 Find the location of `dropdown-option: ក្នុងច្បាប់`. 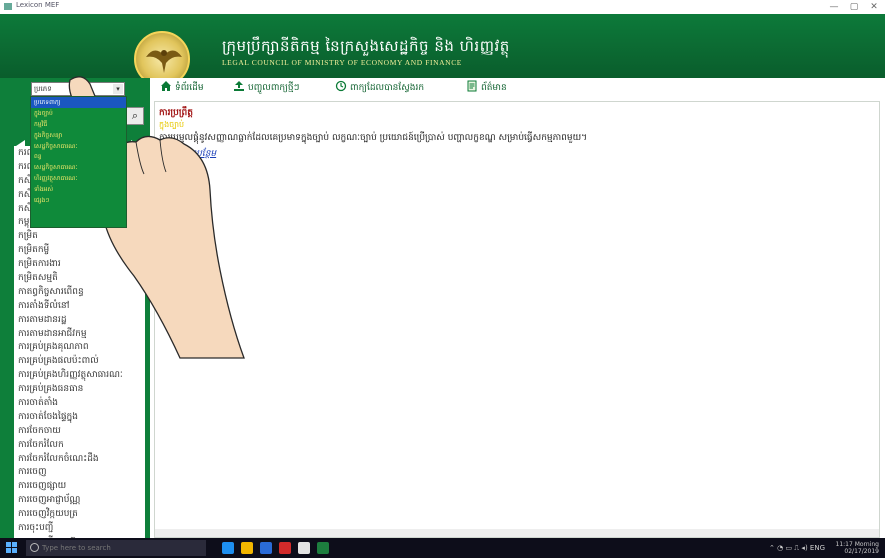

dropdown-option: ក្នុងច្បាប់ is located at coordinates (78, 113).